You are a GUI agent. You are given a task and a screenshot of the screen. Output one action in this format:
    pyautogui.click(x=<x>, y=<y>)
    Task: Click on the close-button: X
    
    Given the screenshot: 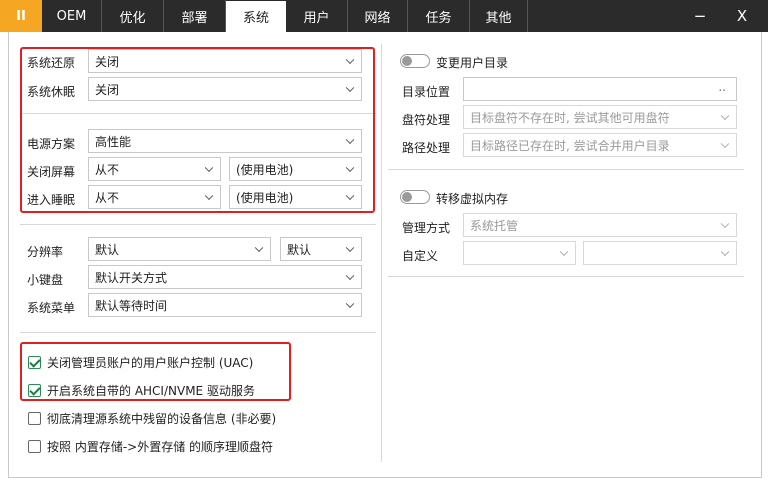 What is the action you would take?
    pyautogui.click(x=742, y=16)
    